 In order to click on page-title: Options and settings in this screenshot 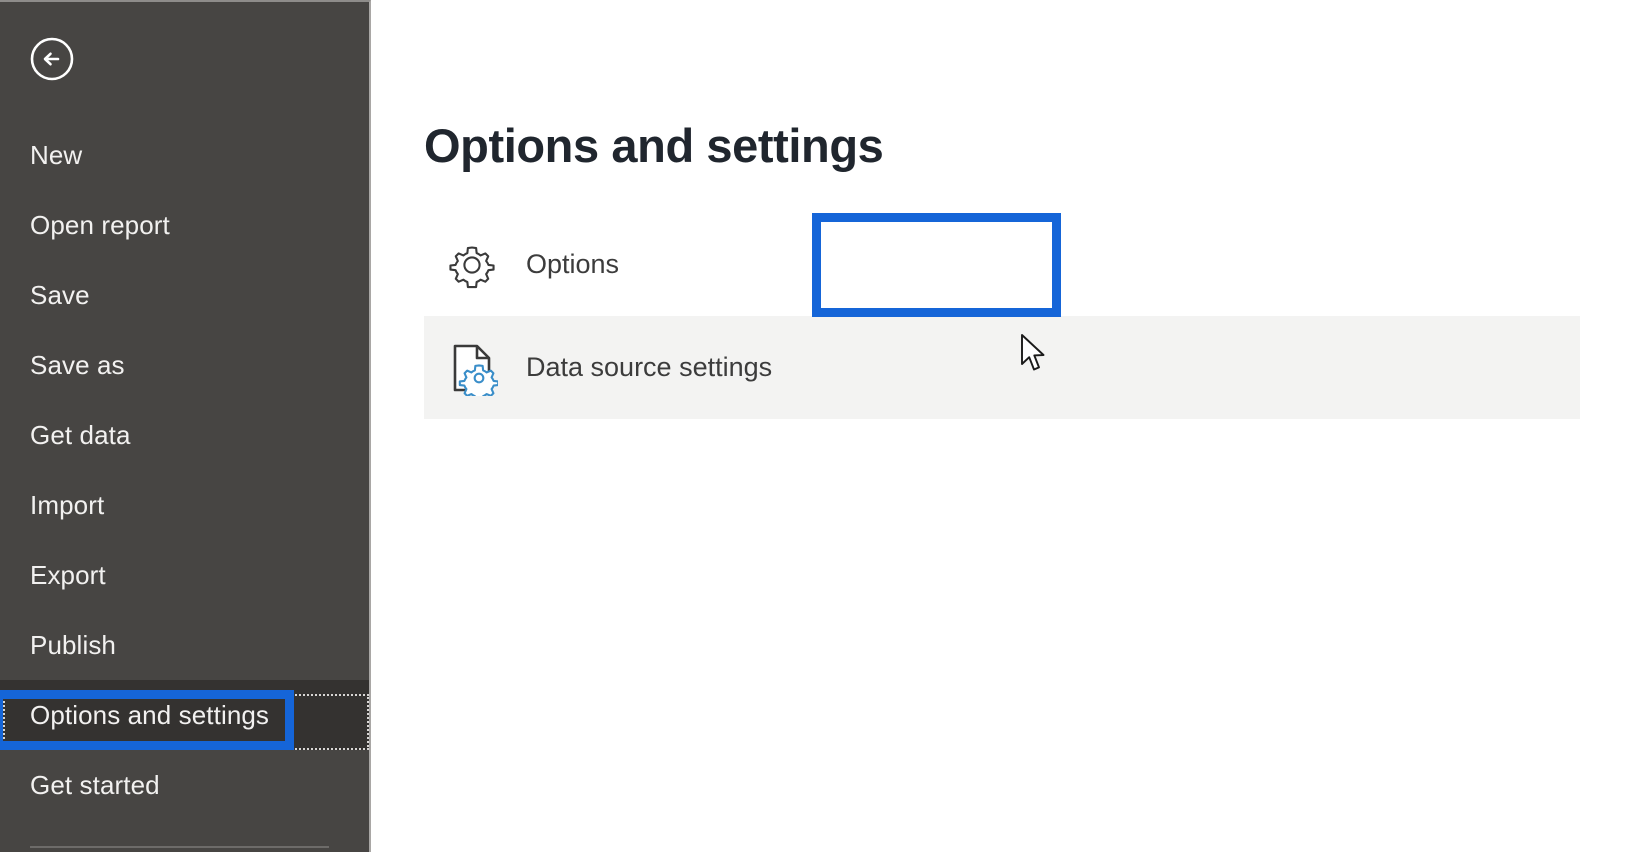, I will do `click(654, 145)`.